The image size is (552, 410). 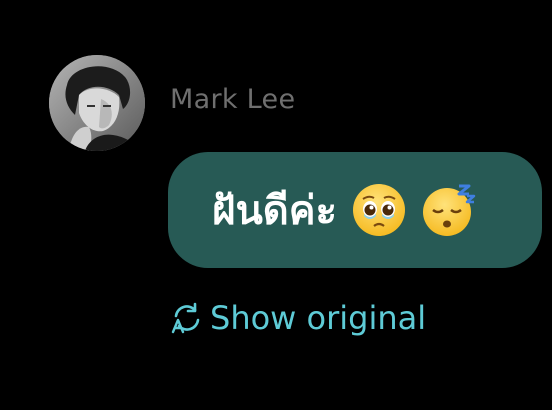 I want to click on avatar-photo, so click(x=97, y=103).